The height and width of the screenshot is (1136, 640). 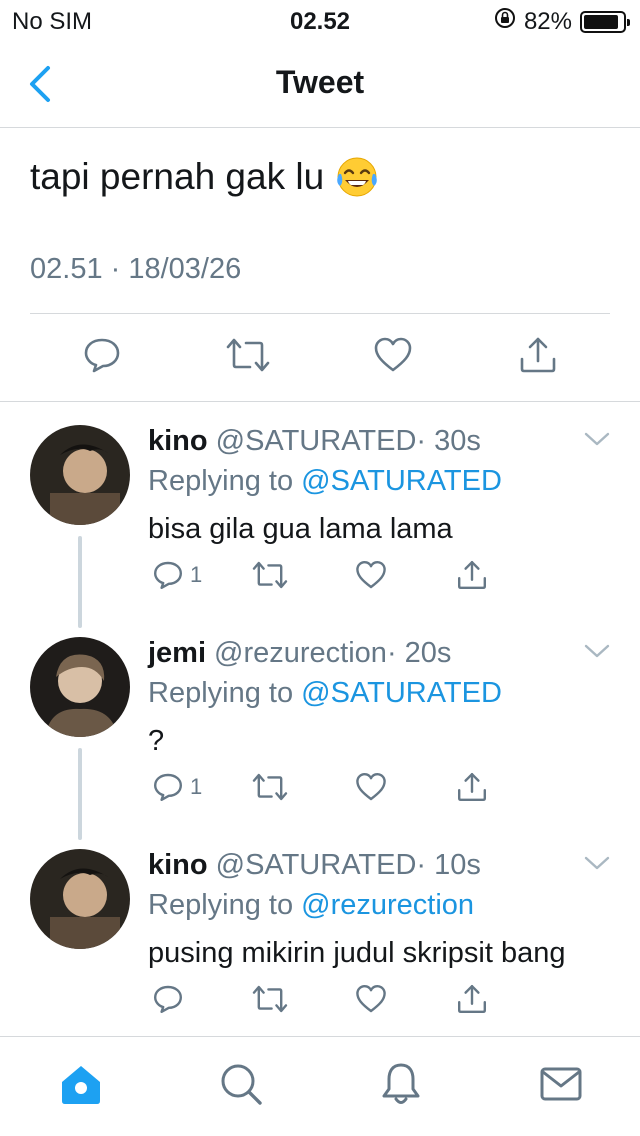 I want to click on tweet-timestamp: 02.51 · 18/03/26, so click(x=136, y=269).